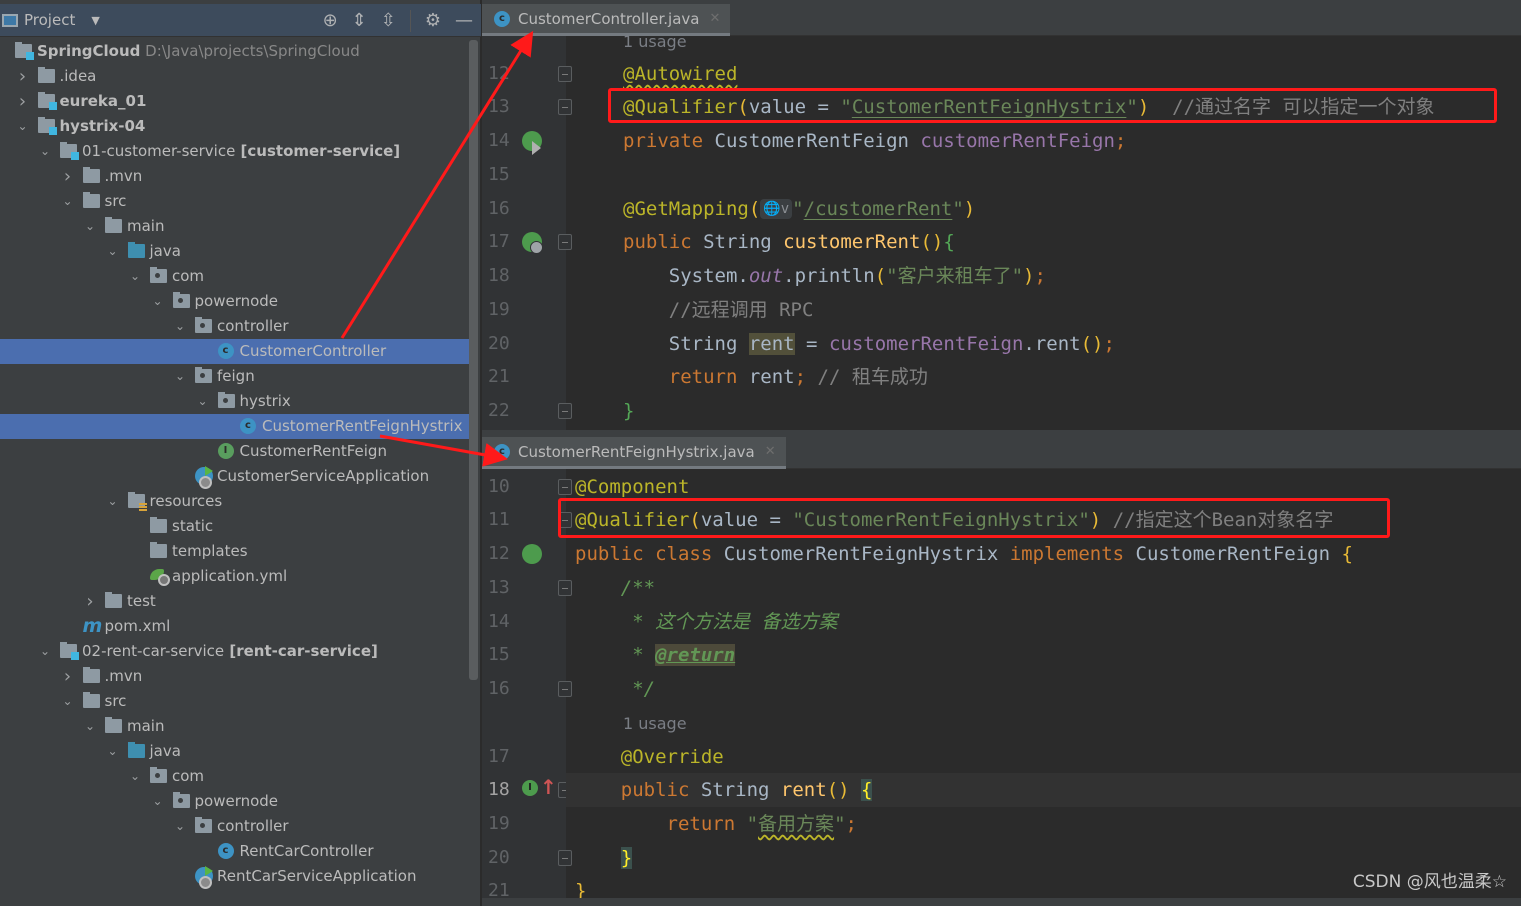 Image resolution: width=1521 pixels, height=906 pixels. Describe the element at coordinates (634, 453) in the screenshot. I see `tab-customer-rent-feign-hystrix: c CustomerRentFeignHystrix.java ✕` at that location.